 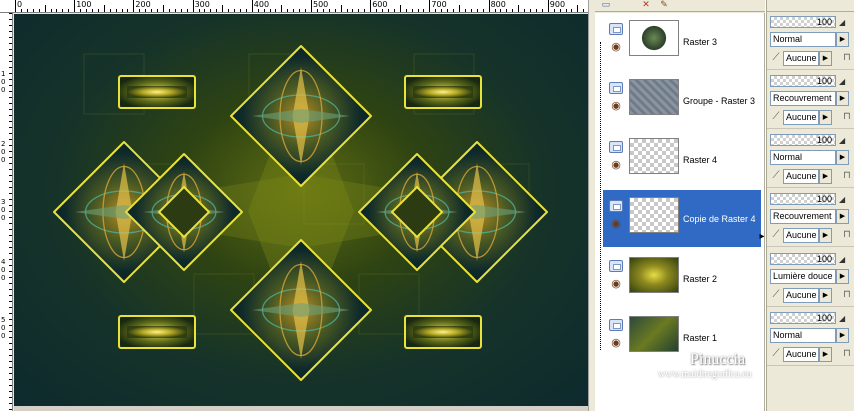 What do you see at coordinates (682, 218) in the screenshot?
I see `layer-row: ◉ Copie de Raster 4` at bounding box center [682, 218].